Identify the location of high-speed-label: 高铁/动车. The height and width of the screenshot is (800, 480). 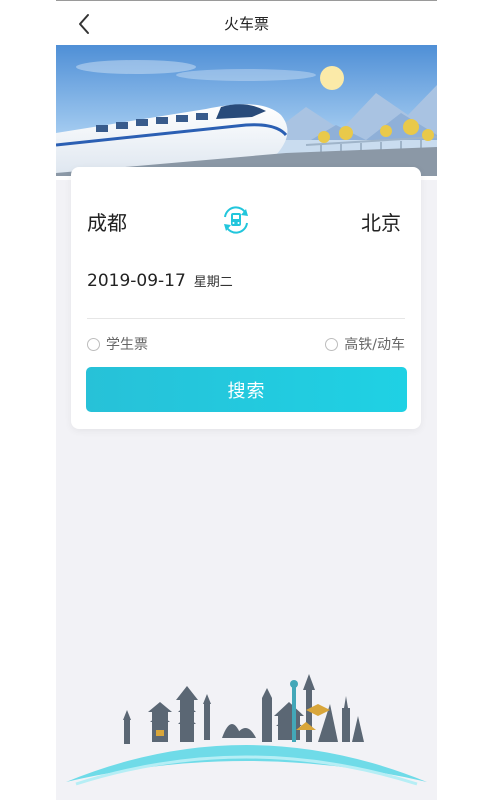
(374, 345).